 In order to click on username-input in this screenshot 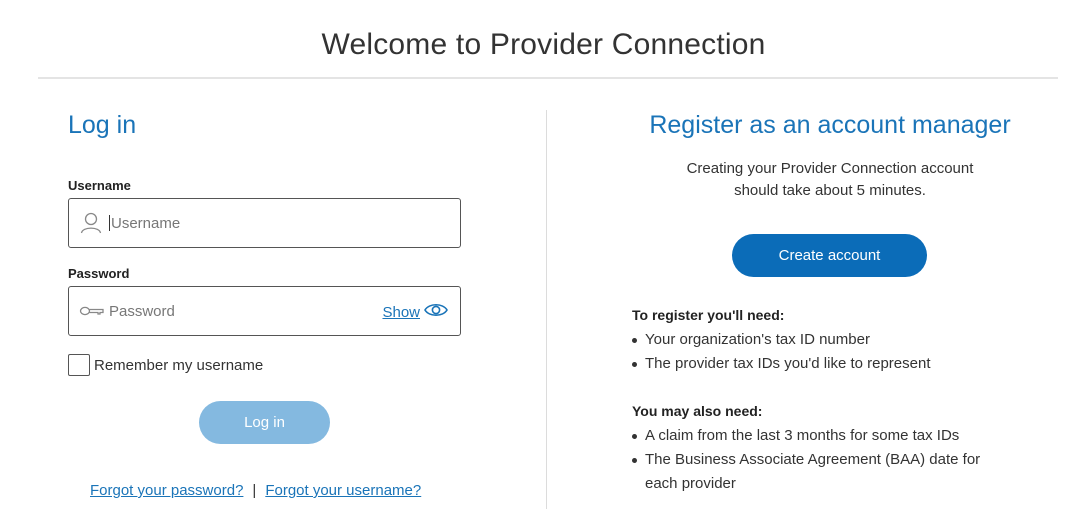, I will do `click(259, 223)`.